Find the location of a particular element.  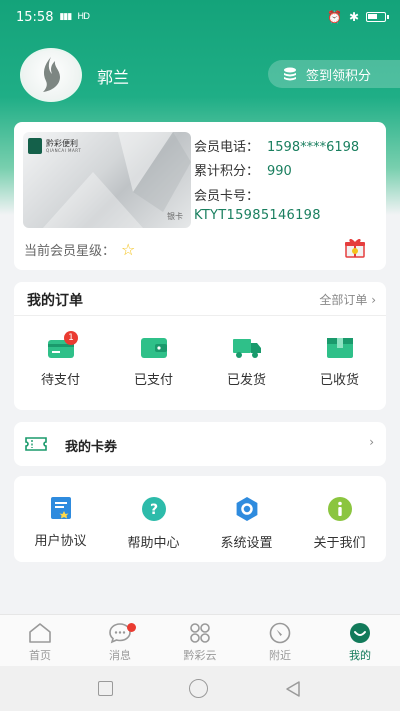

services-card: 用户协议 ? 帮助中心 系统设置 关于我们 is located at coordinates (200, 519).